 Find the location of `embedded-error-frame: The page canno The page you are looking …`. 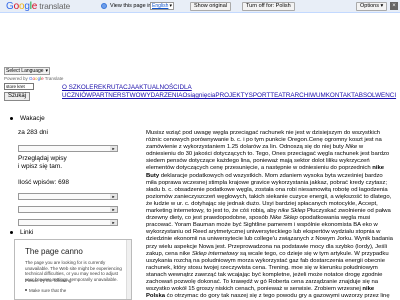

embedded-error-frame: The page canno The page you are looking … is located at coordinates (73, 269).